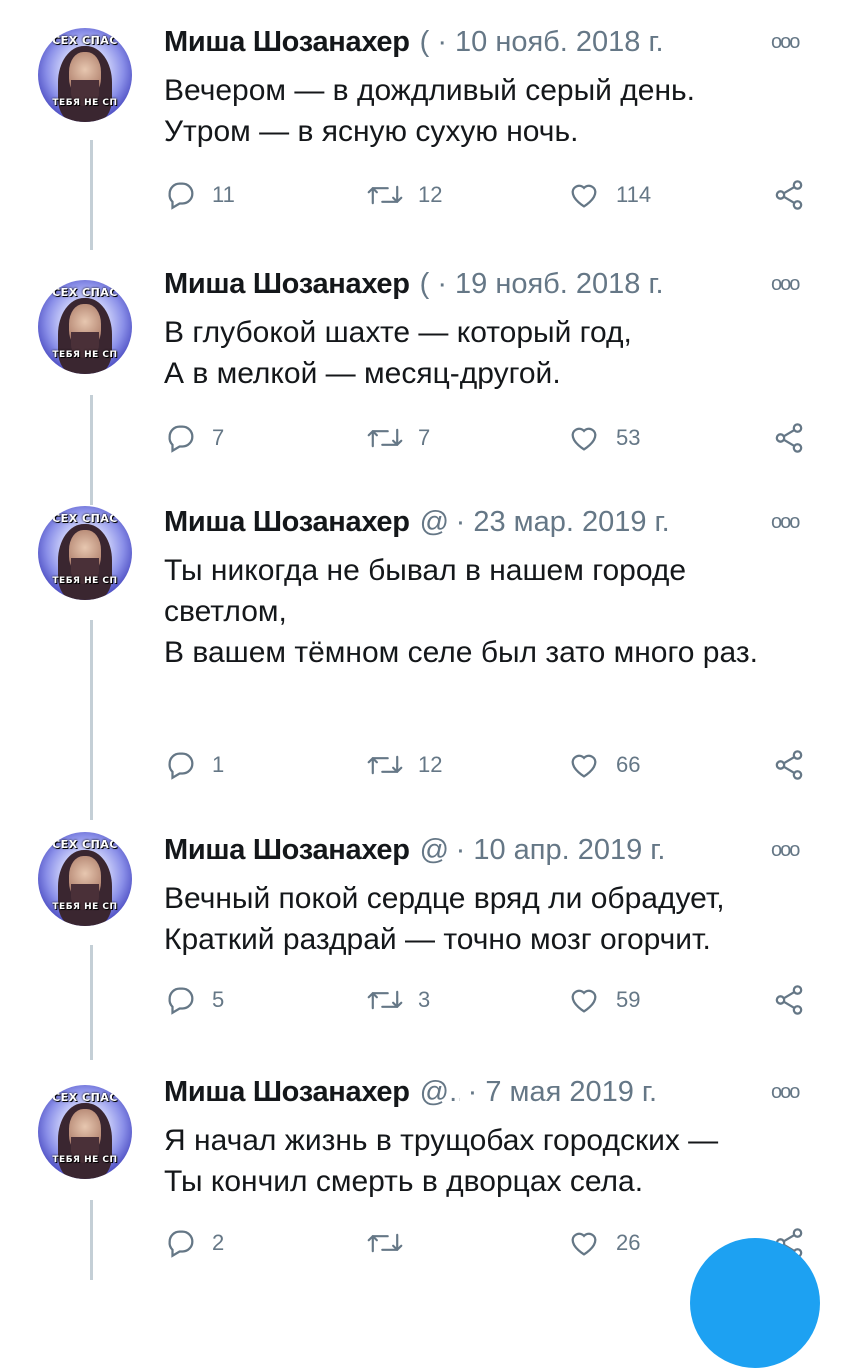 The image size is (846, 1368). Describe the element at coordinates (569, 850) in the screenshot. I see `tweet-date: 10 апр. 2019 г.` at that location.